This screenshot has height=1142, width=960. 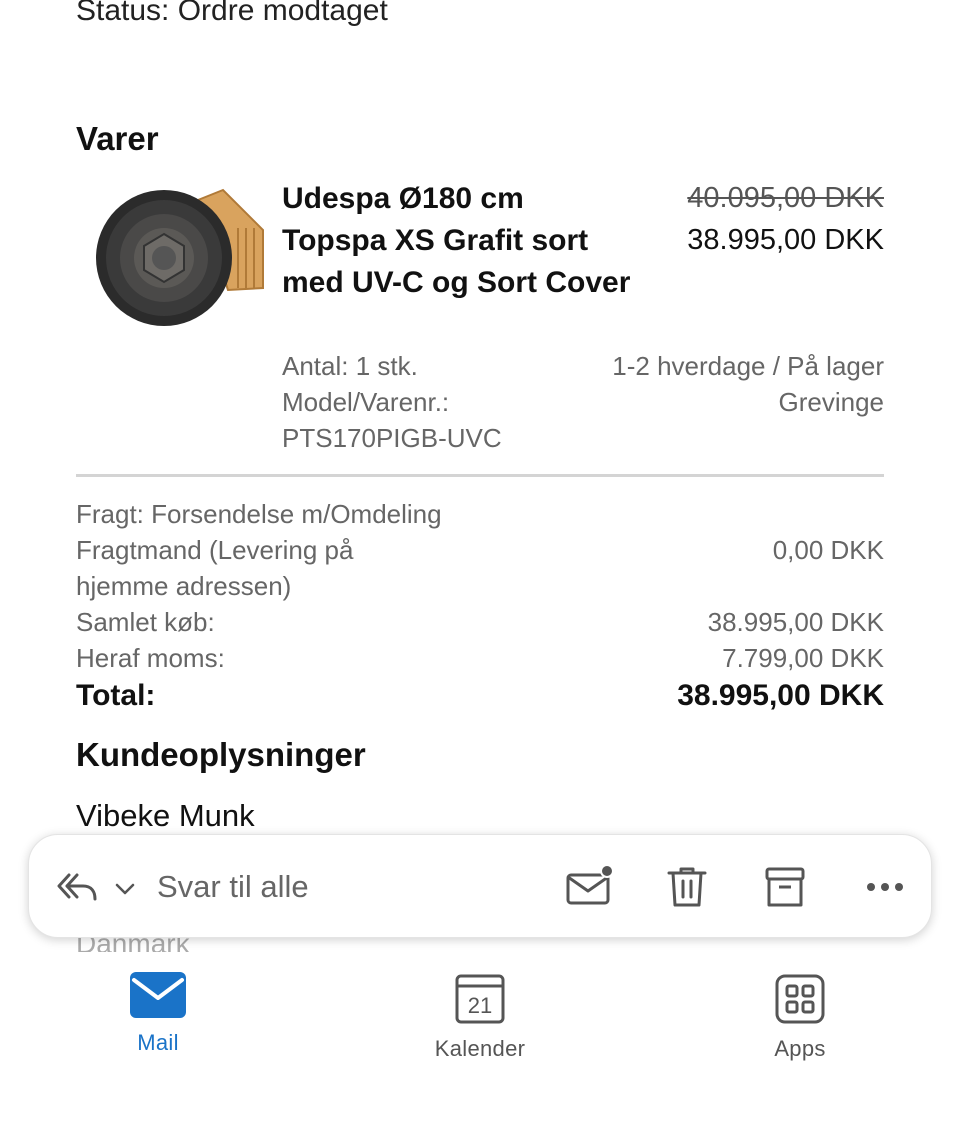 I want to click on total-label: Total:, so click(x=116, y=695).